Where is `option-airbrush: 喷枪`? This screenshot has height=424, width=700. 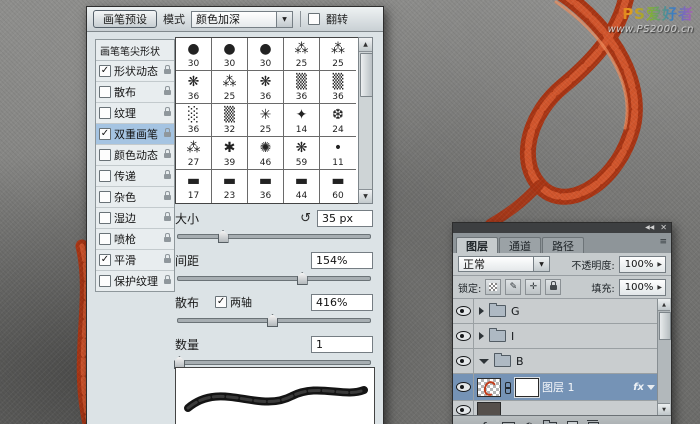
option-airbrush: 喷枪 is located at coordinates (135, 239).